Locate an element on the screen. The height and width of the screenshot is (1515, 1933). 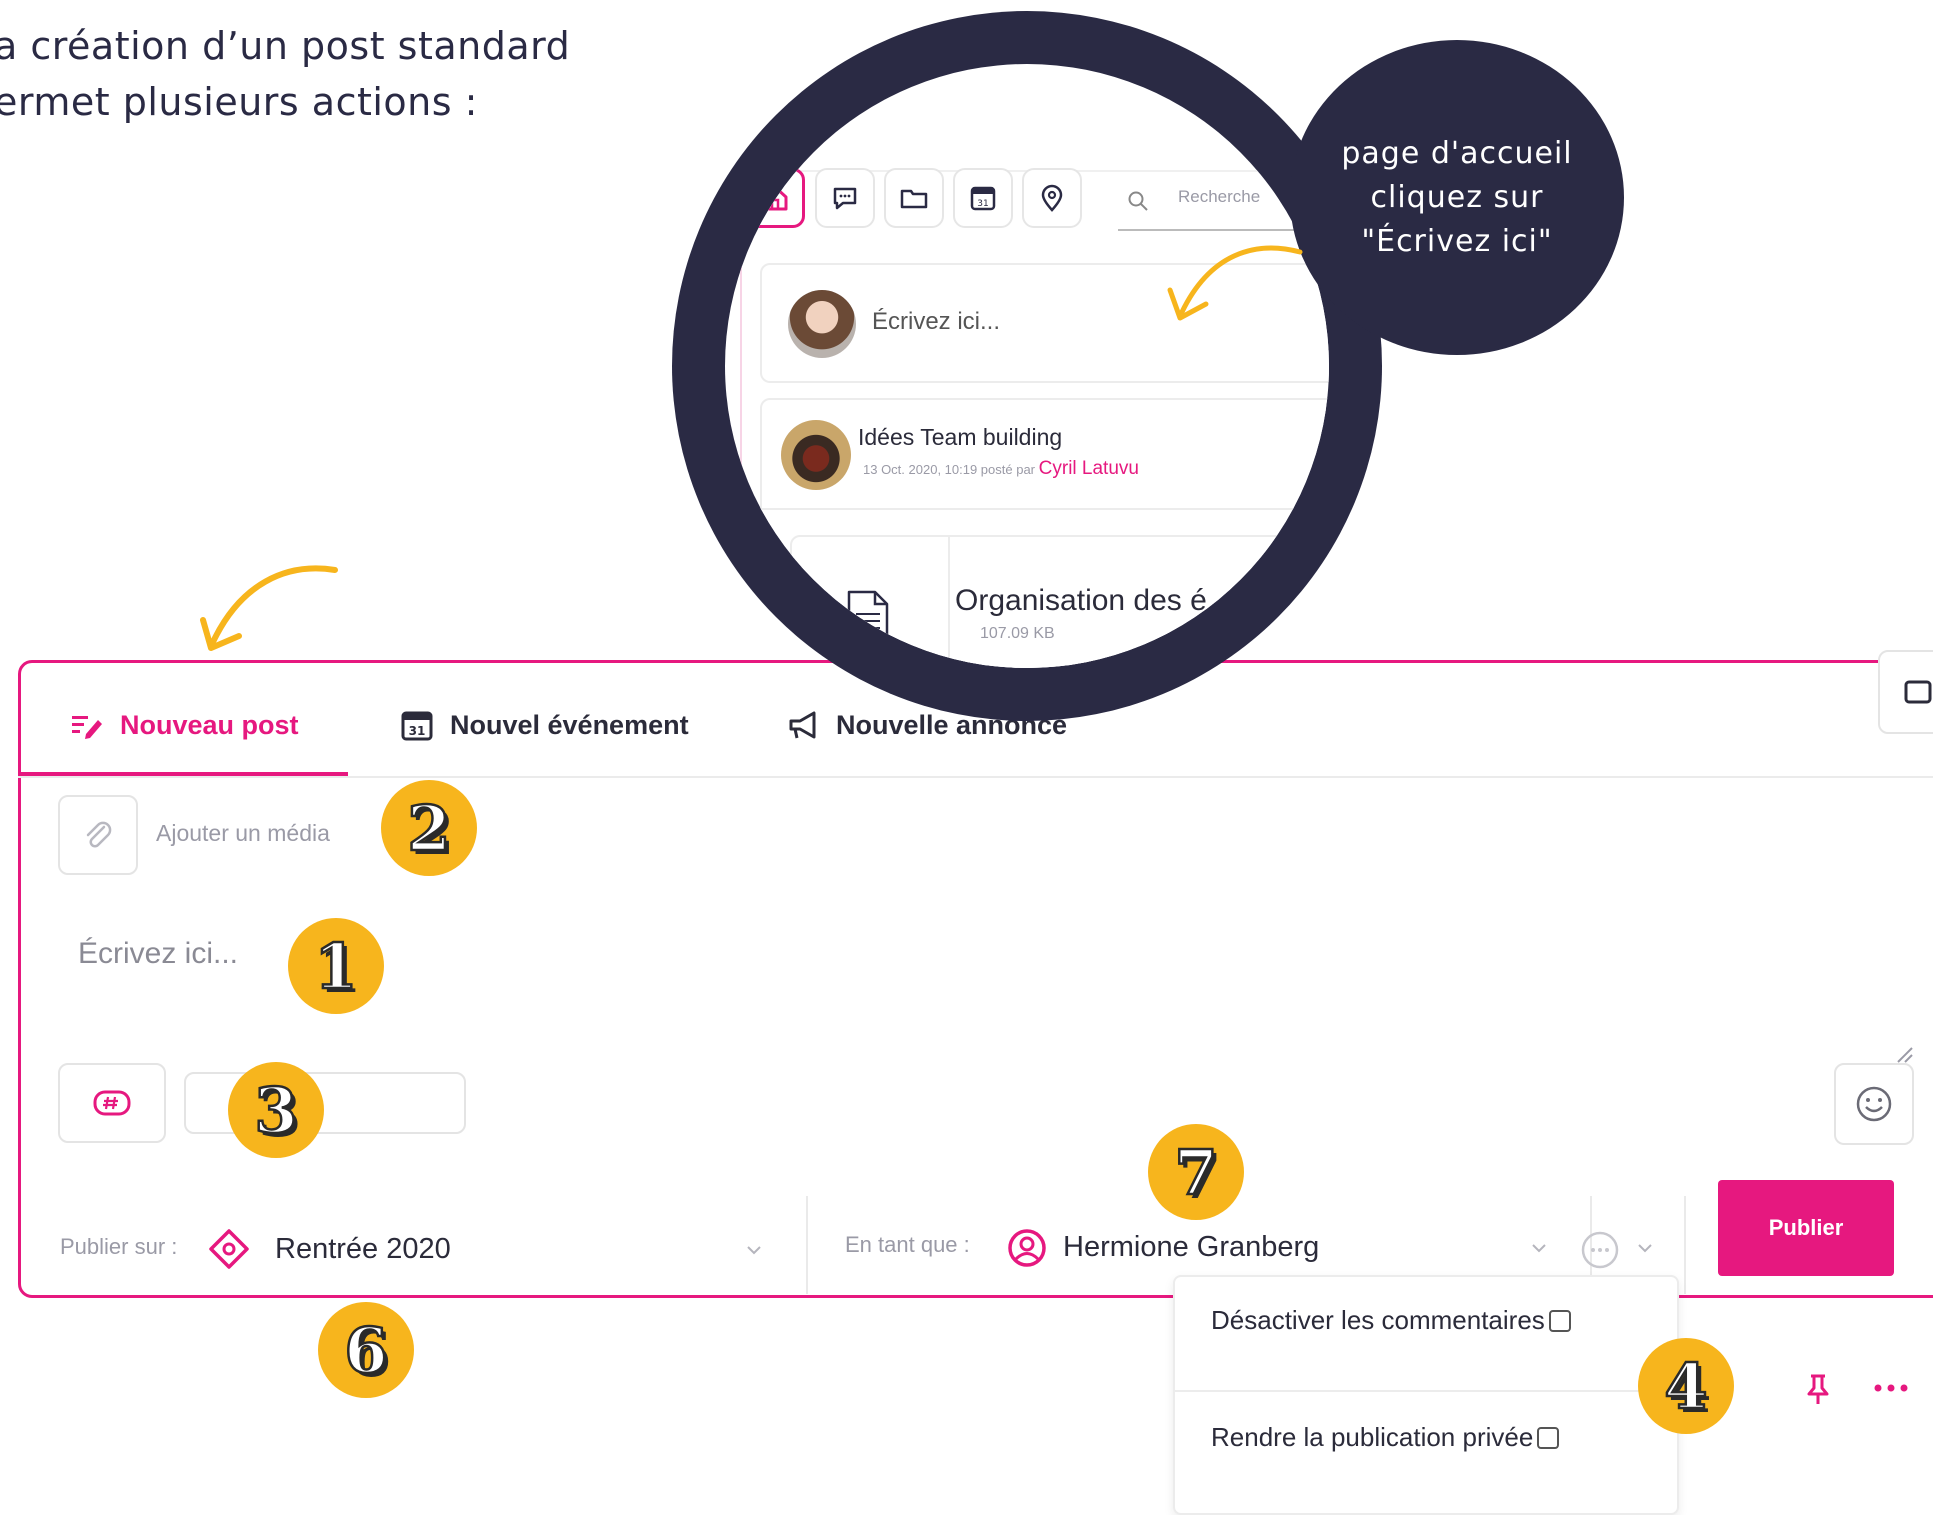
post-date: 13 Oct. 2020, 10:19 posté par is located at coordinates (949, 469).